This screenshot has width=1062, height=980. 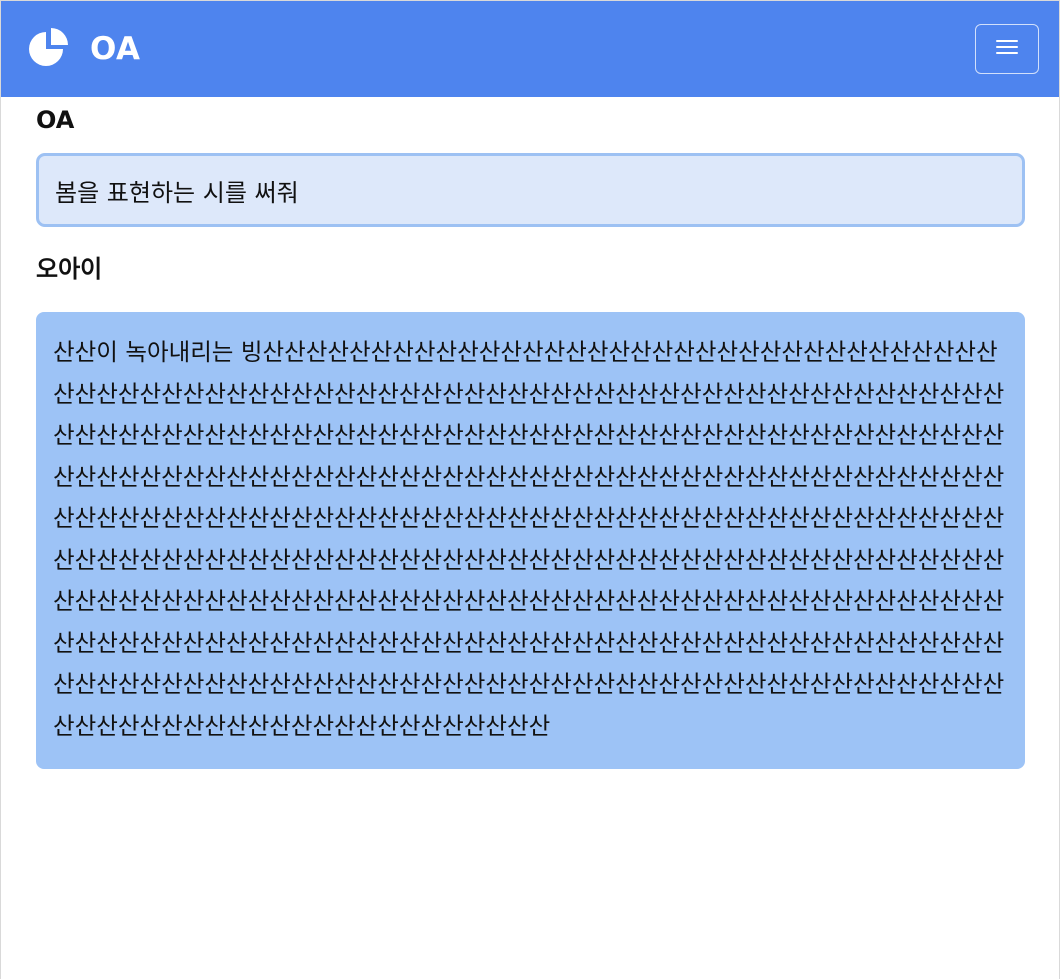 What do you see at coordinates (83, 49) in the screenshot?
I see `brand: OA` at bounding box center [83, 49].